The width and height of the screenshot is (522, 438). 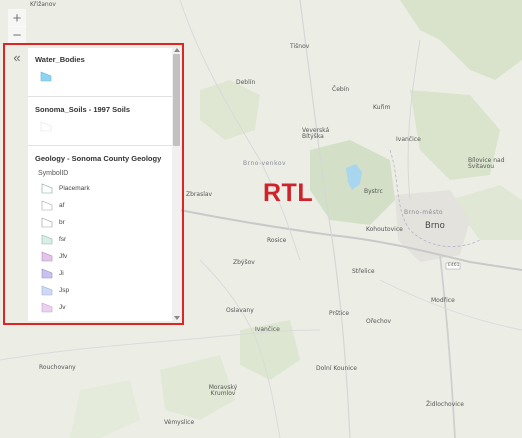 What do you see at coordinates (244, 262) in the screenshot?
I see `town-label: Zbýšov` at bounding box center [244, 262].